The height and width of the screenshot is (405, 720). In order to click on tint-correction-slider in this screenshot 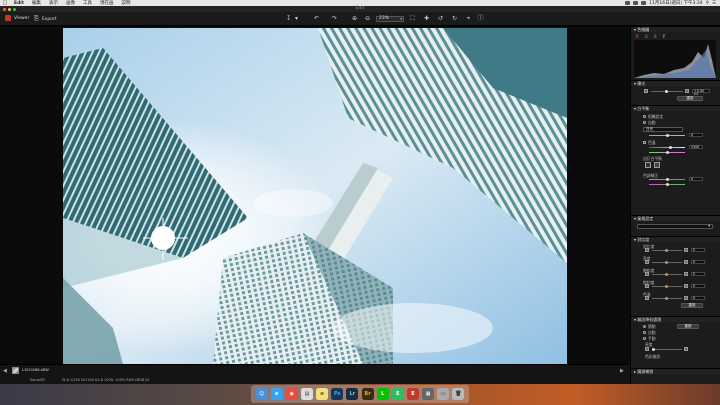, I will do `click(667, 179)`.